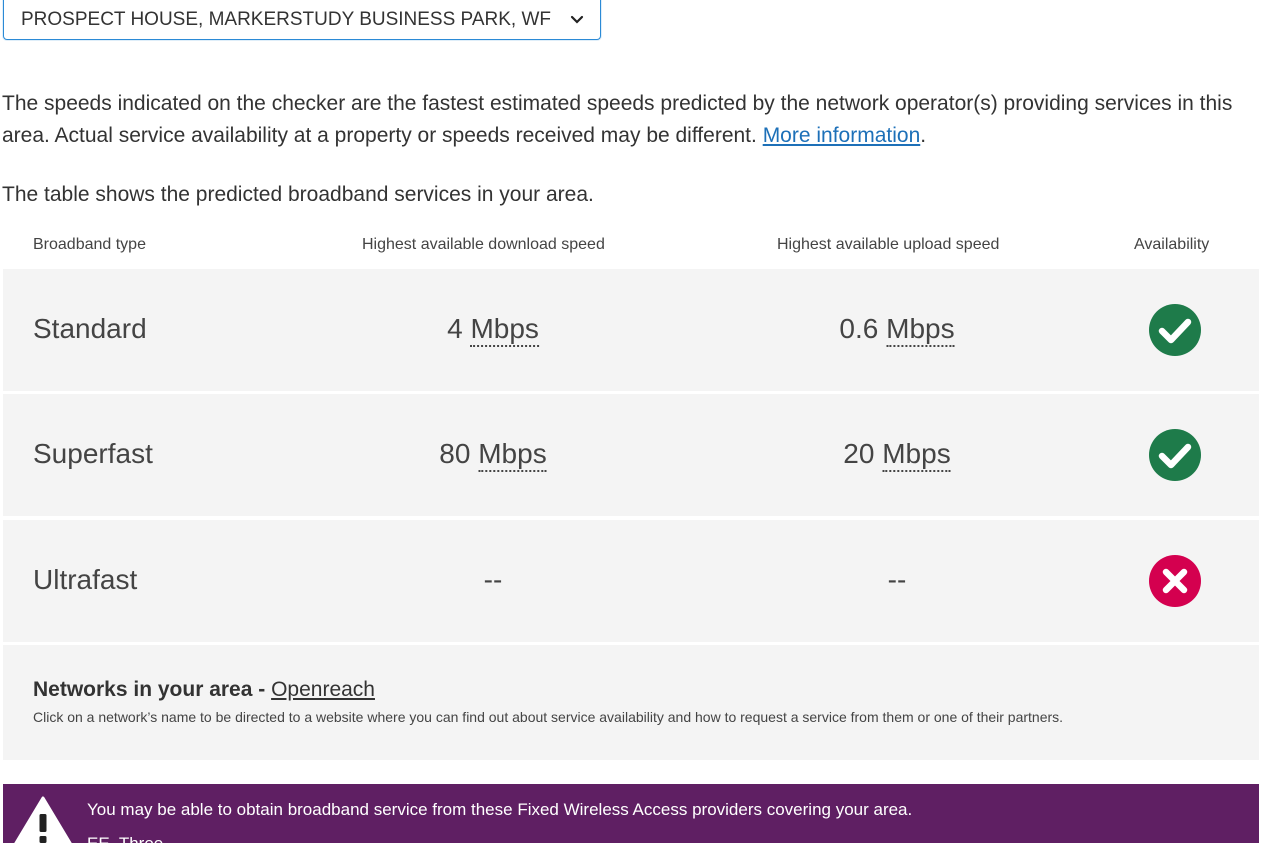 The width and height of the screenshot is (1265, 843). I want to click on intro-suffix: ., so click(923, 135).